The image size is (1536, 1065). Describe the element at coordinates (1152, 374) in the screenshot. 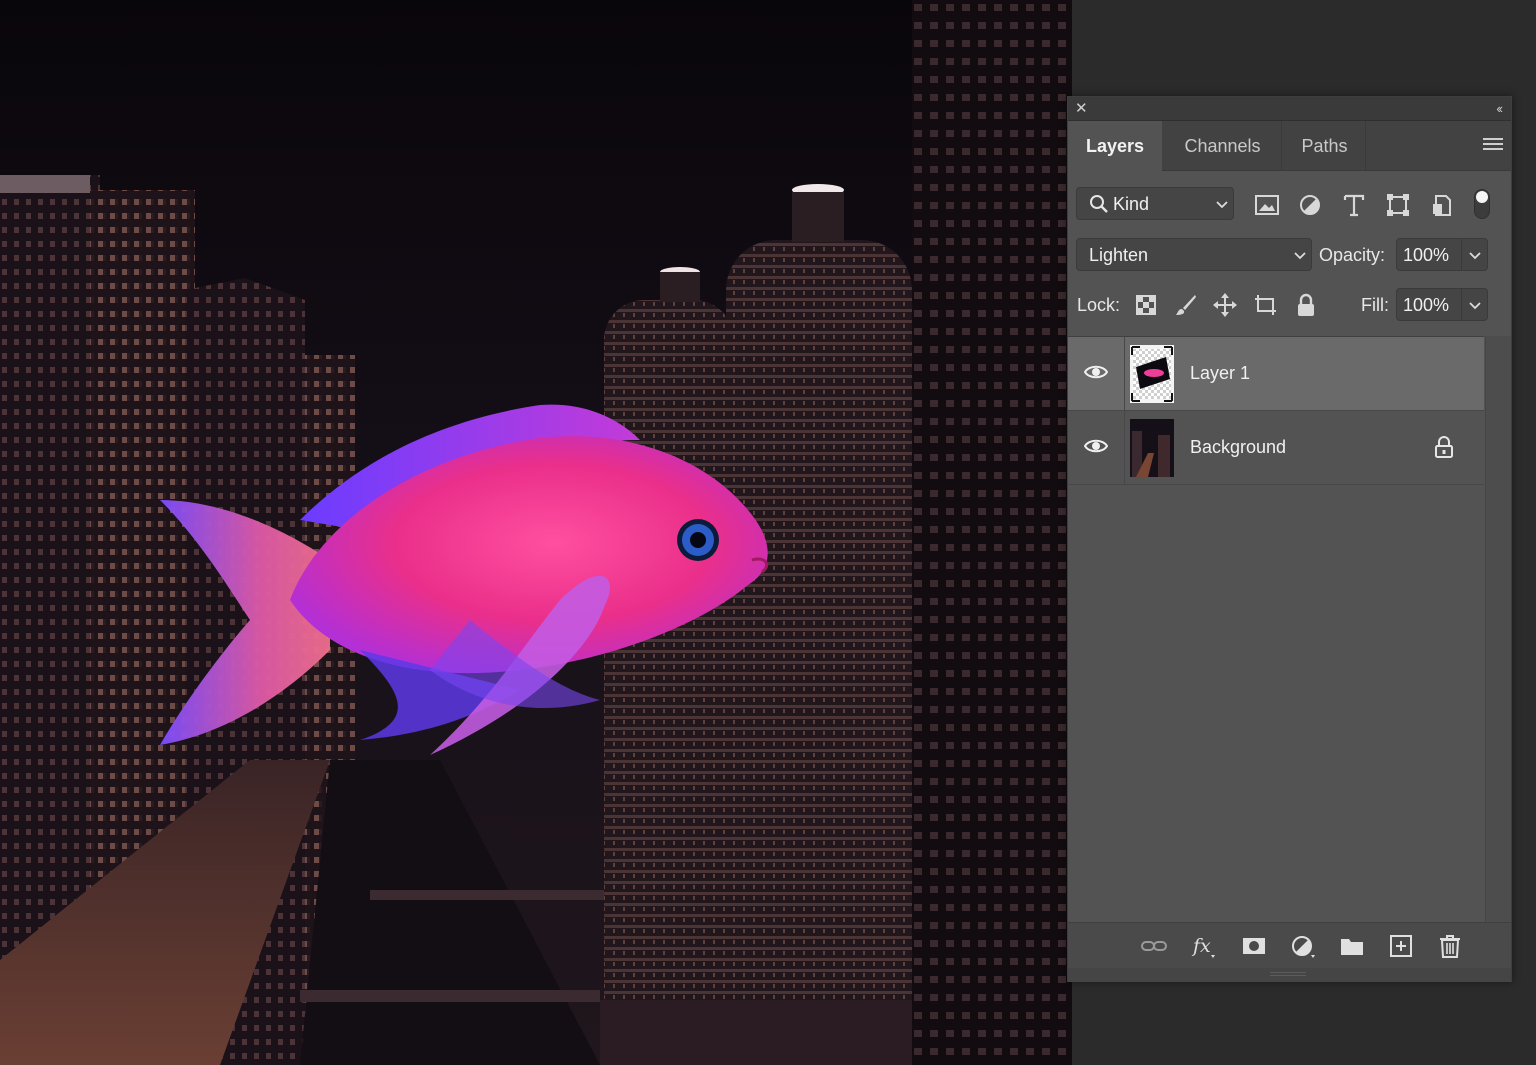

I see `layer-1-thumbnail` at that location.